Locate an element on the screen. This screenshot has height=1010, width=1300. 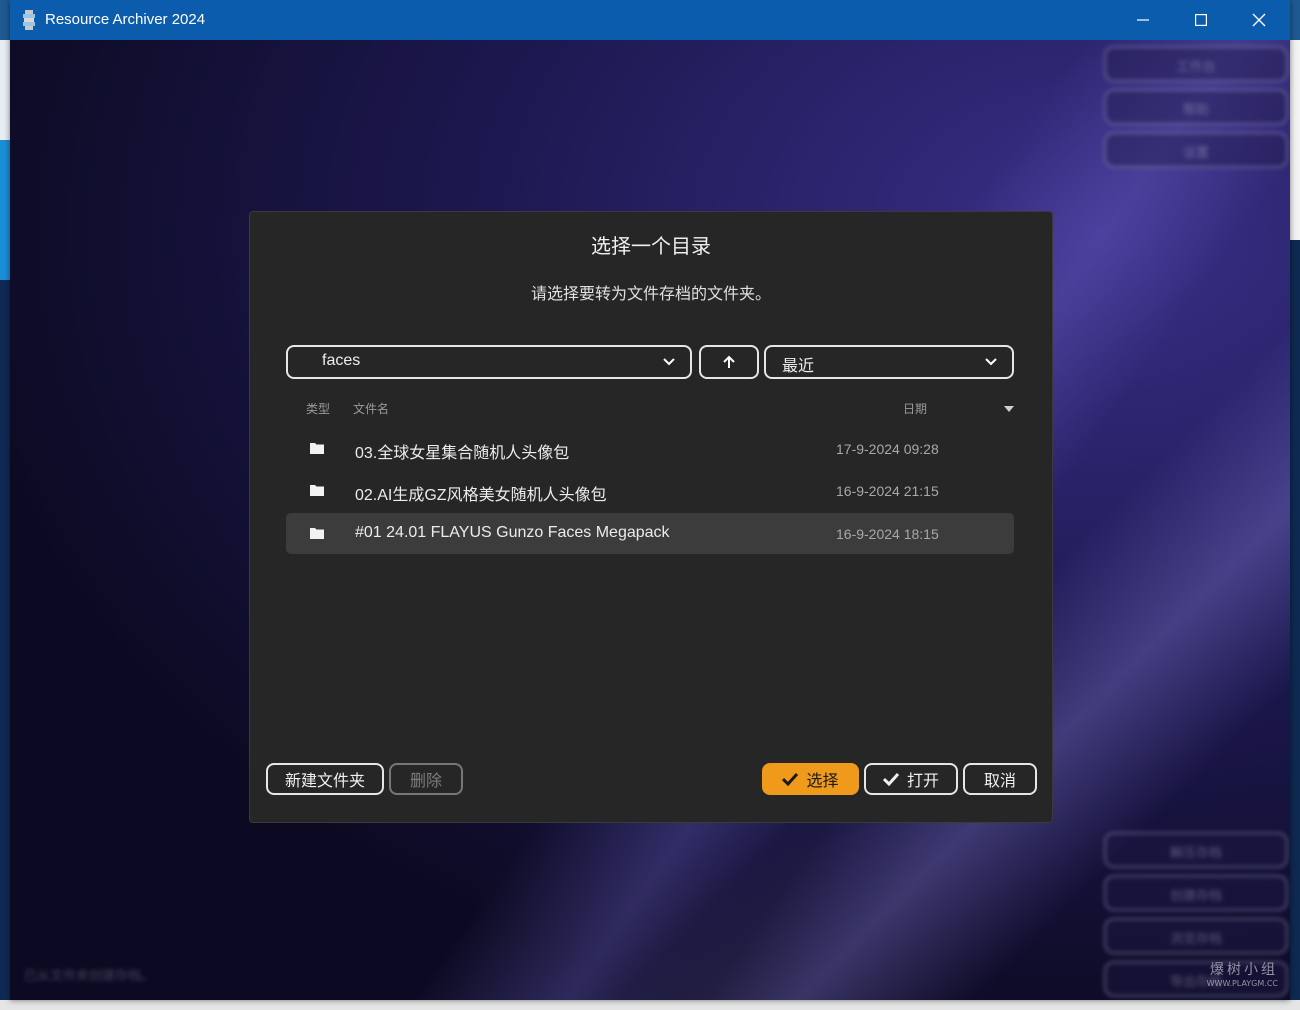
column-header-name: 文件名 is located at coordinates (371, 408).